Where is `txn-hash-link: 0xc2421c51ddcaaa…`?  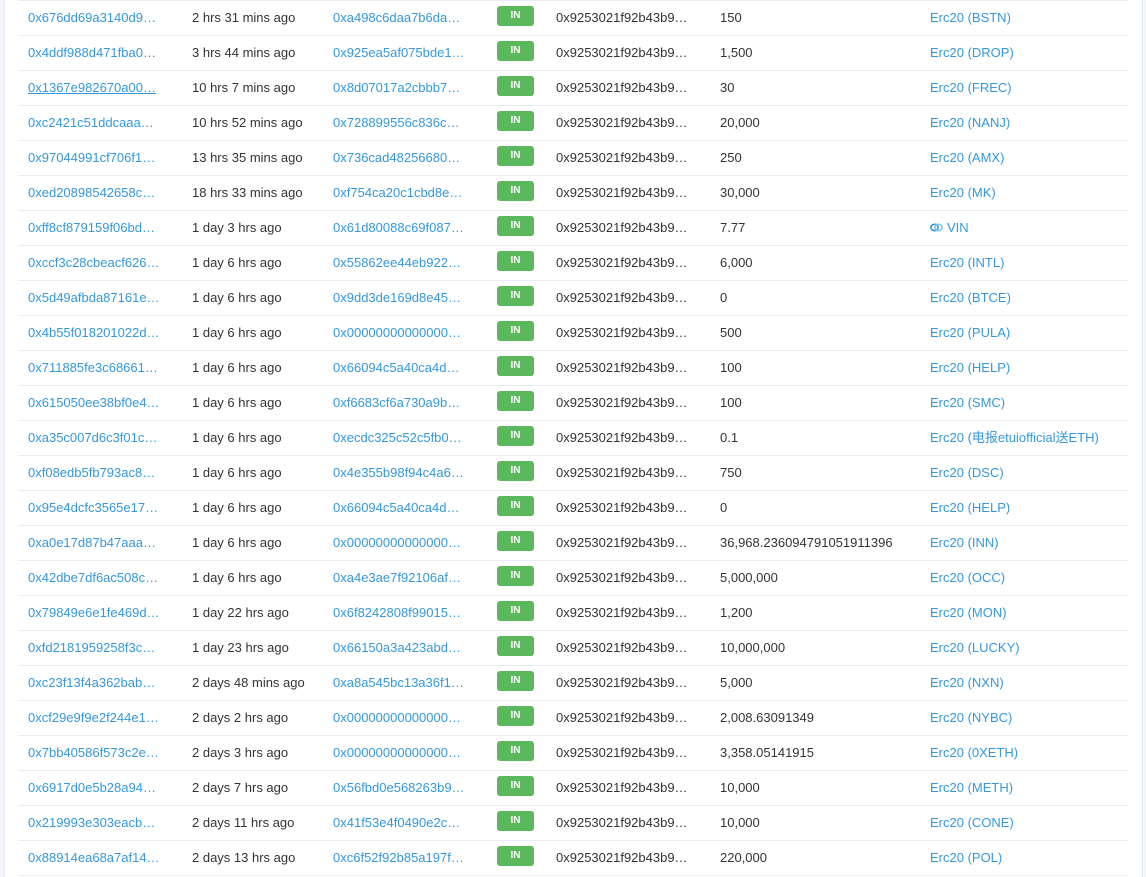 txn-hash-link: 0xc2421c51ddcaaa… is located at coordinates (91, 122).